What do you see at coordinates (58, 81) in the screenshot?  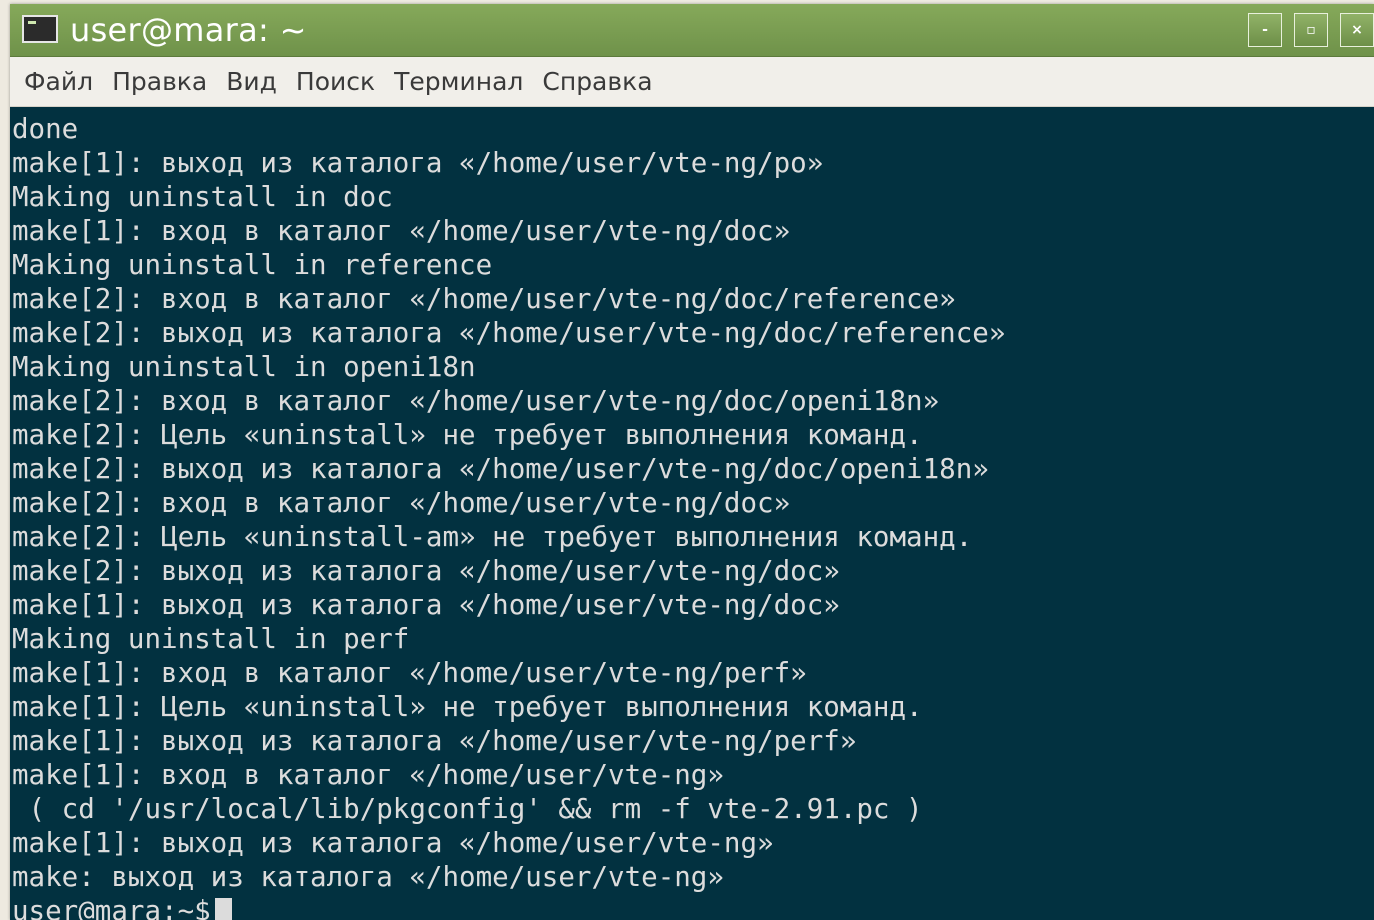 I see `menu-file: Файл` at bounding box center [58, 81].